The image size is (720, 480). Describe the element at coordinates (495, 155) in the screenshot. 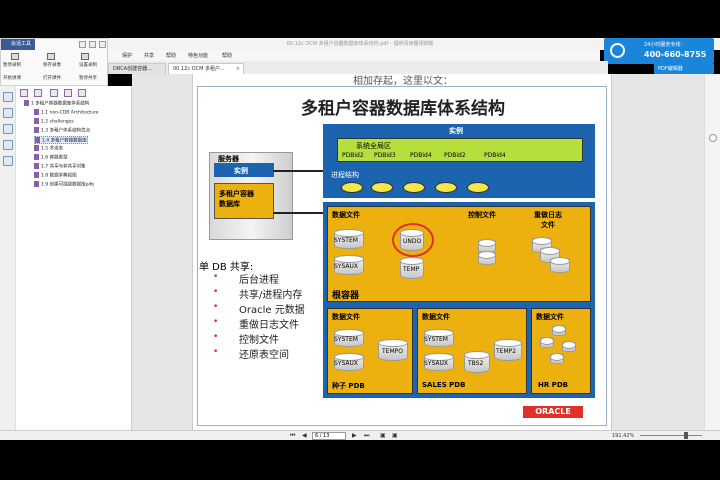

I see `pdbid-label: PDBid4` at that location.